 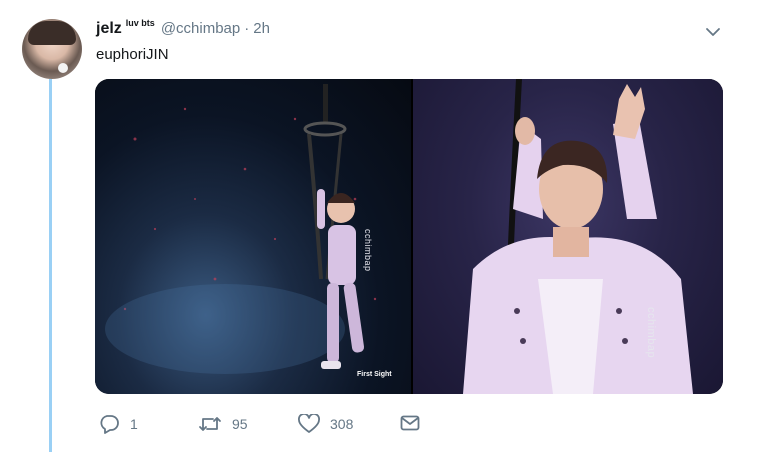 I want to click on user-handle: @cchimbap, so click(x=200, y=28).